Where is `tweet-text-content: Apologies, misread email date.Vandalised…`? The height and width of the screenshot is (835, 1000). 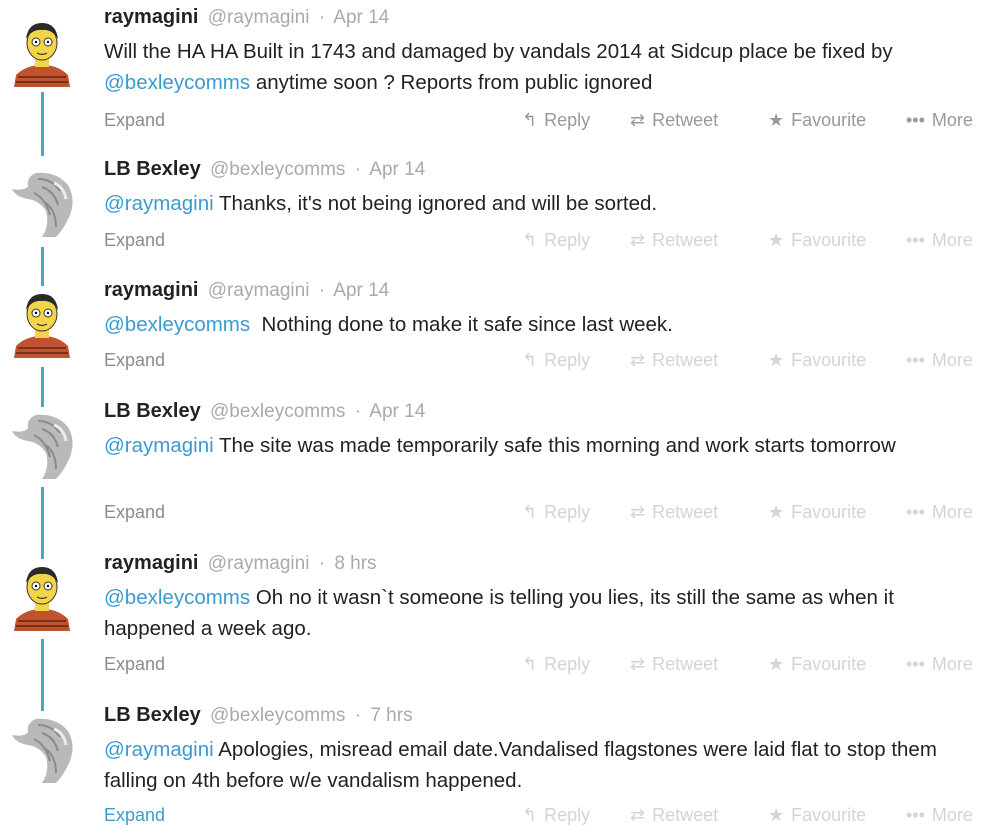 tweet-text-content: Apologies, misread email date.Vandalised… is located at coordinates (520, 765).